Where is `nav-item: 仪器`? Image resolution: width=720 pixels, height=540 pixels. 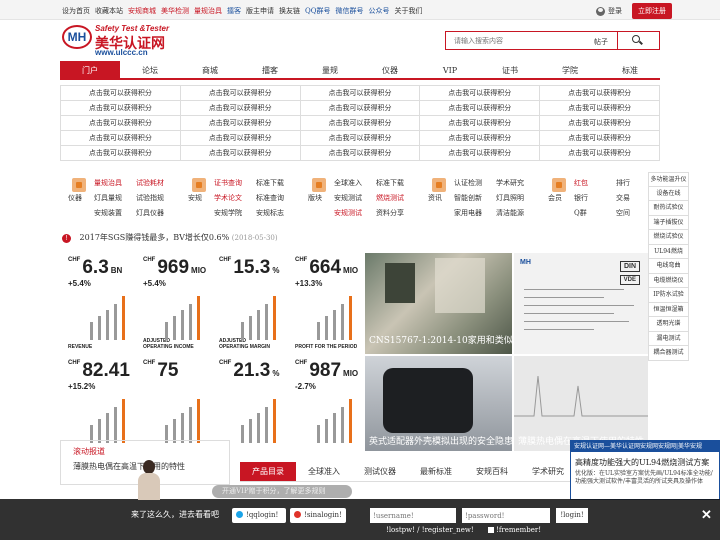 nav-item: 仪器 is located at coordinates (390, 69).